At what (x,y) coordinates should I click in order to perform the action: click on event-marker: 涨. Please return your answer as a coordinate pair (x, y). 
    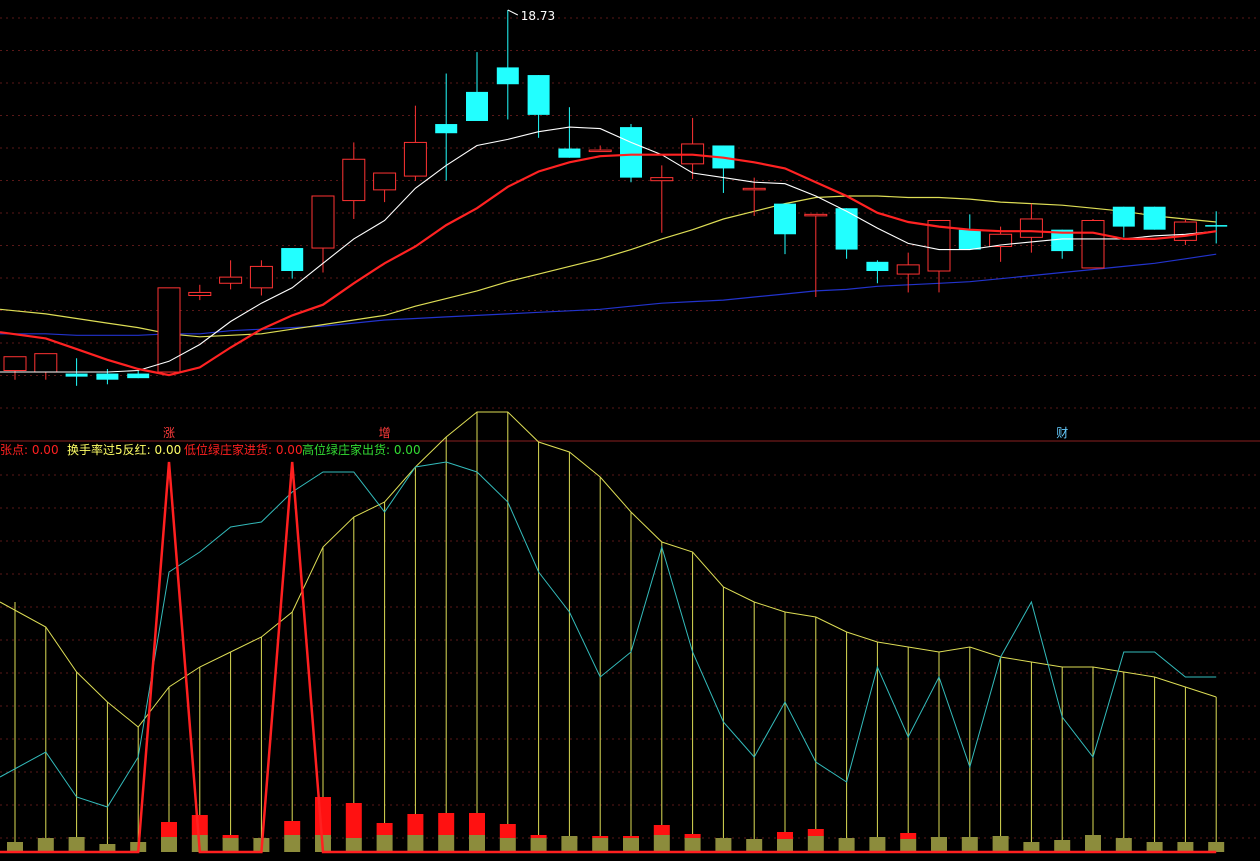
    Looking at the image, I should click on (169, 432).